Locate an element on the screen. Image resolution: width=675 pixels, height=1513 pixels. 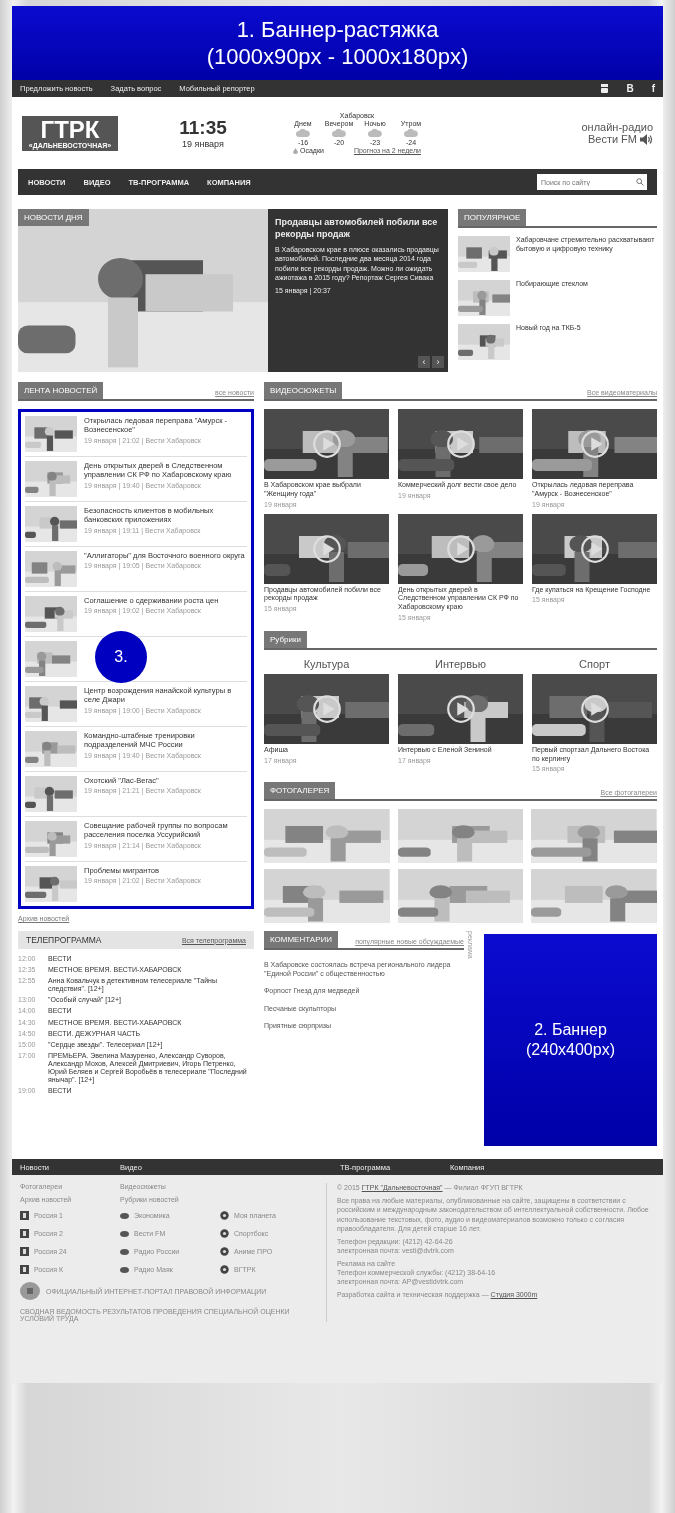
video-icon is located at coordinates (605, 88).